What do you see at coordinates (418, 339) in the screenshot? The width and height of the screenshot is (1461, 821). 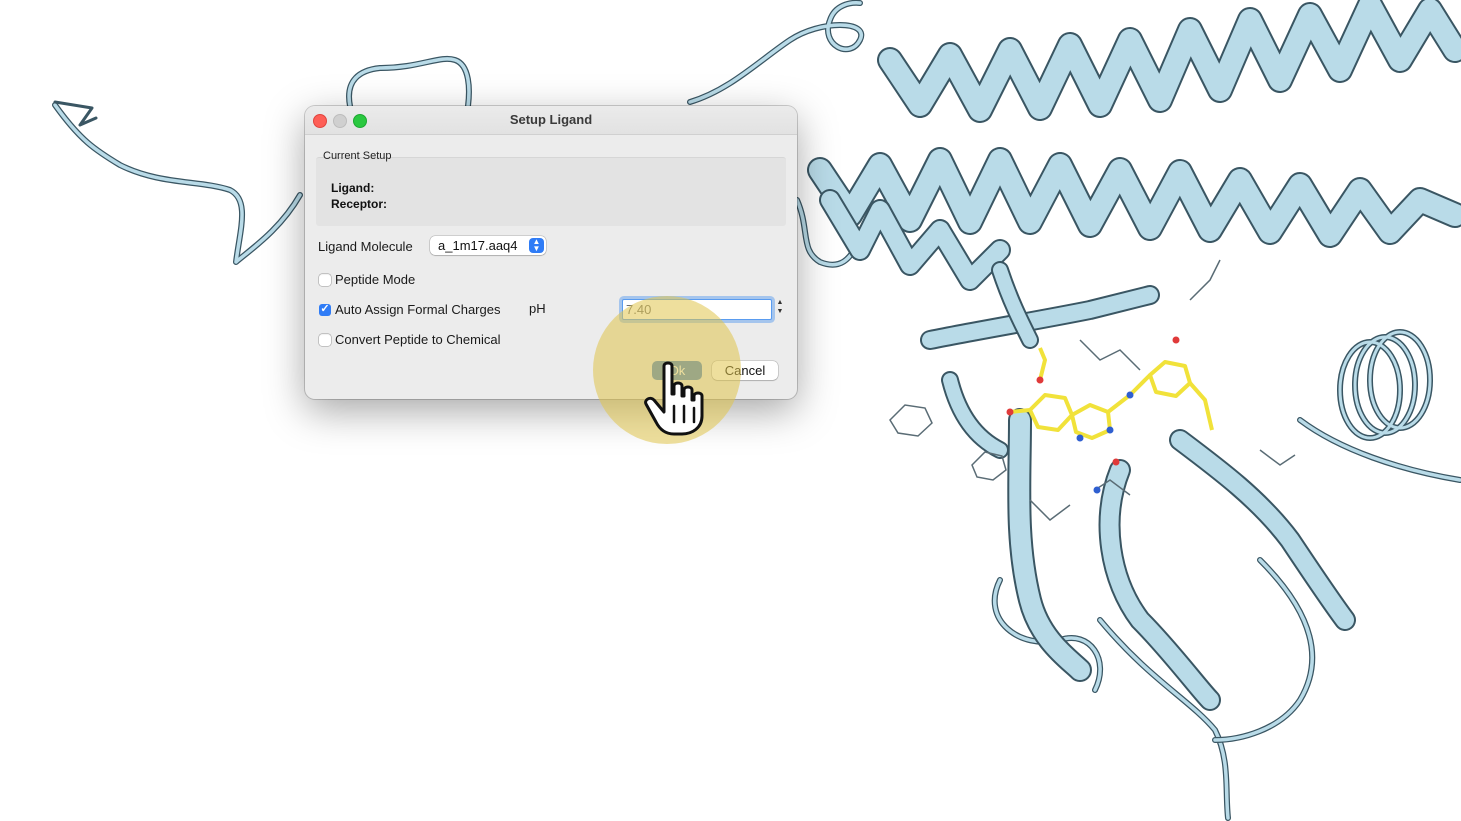 I see `convert-peptide-label: Convert Peptide to Chemical` at bounding box center [418, 339].